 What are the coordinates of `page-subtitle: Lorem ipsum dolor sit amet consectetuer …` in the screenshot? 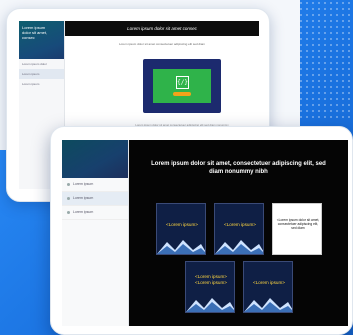 It's located at (162, 44).